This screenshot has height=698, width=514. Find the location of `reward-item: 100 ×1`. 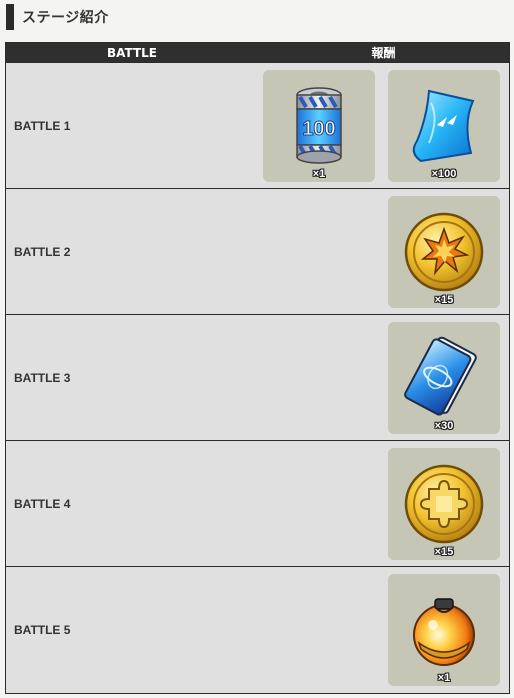

reward-item: 100 ×1 is located at coordinates (319, 125).